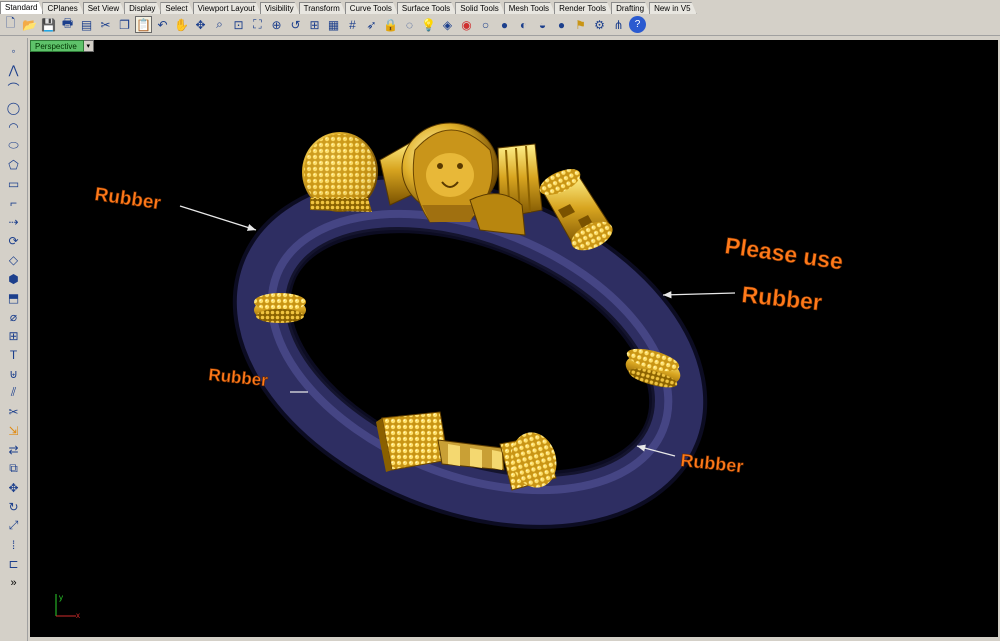 The width and height of the screenshot is (1000, 641). Describe the element at coordinates (523, 24) in the screenshot. I see `rendered-icon: ◐` at that location.